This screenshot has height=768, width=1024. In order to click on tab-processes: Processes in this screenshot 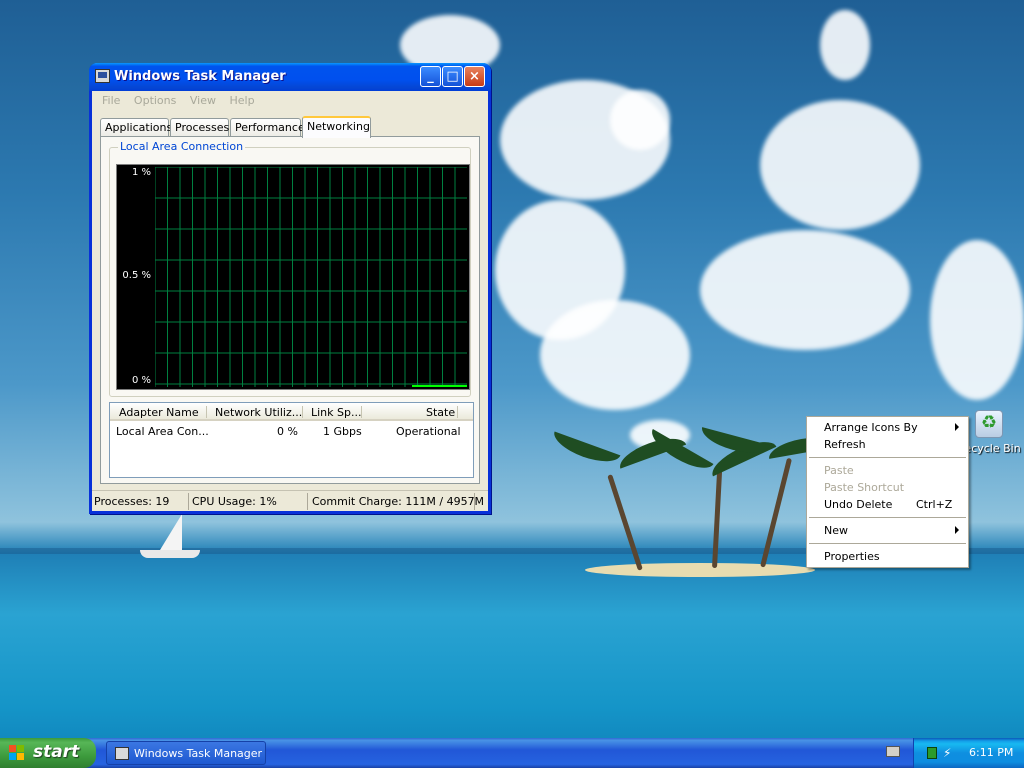, I will do `click(199, 127)`.